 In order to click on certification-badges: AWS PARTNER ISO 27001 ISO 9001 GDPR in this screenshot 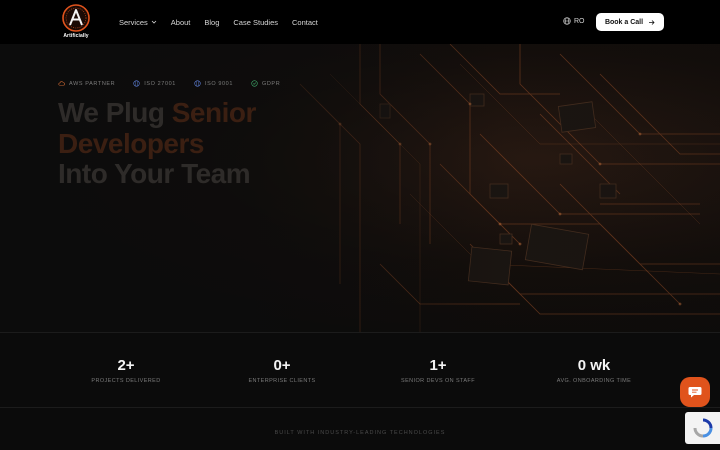, I will do `click(169, 83)`.